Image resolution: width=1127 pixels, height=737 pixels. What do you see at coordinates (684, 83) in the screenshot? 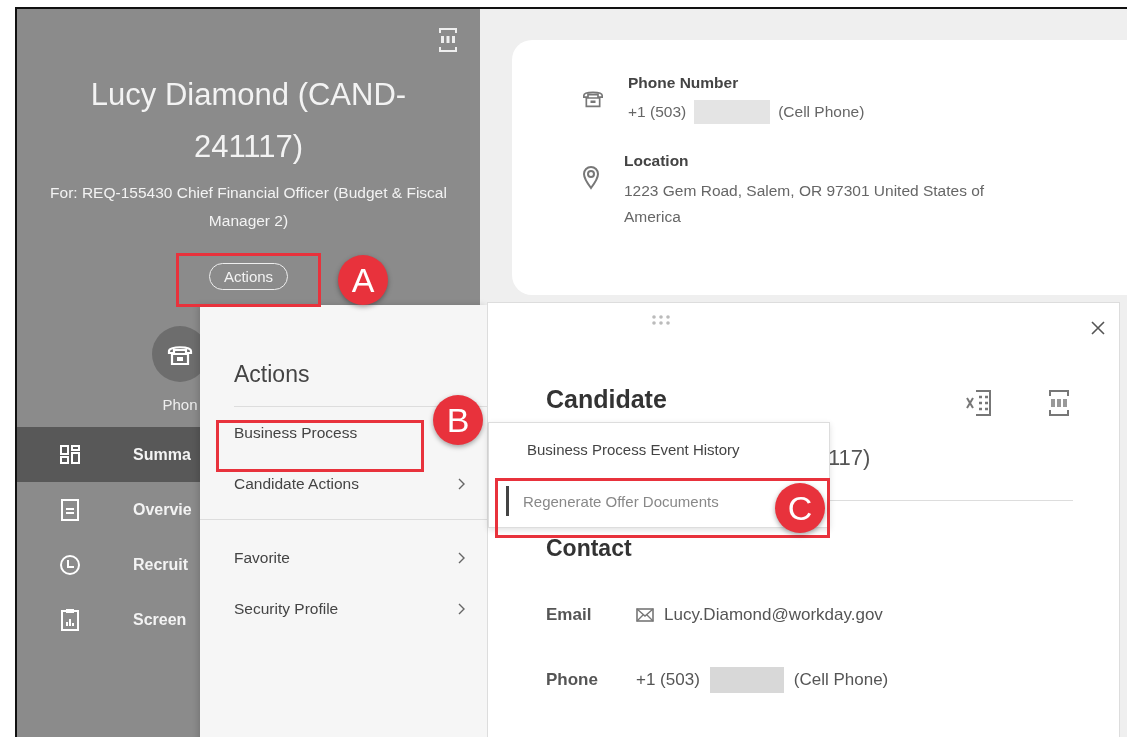
I see `field-label: Phone Number` at bounding box center [684, 83].